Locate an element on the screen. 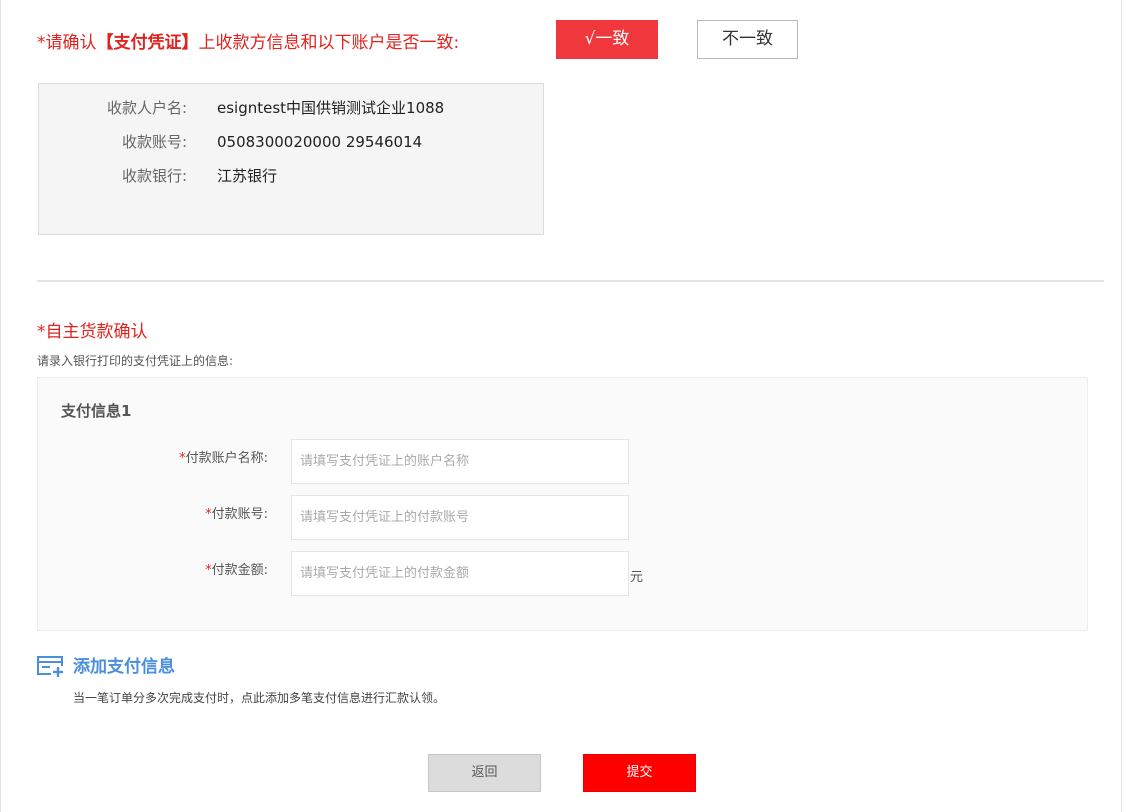 The height and width of the screenshot is (812, 1122). confirm-question: *请确认【支付凭证】上收款方信息和以下账户是否一致: is located at coordinates (248, 40).